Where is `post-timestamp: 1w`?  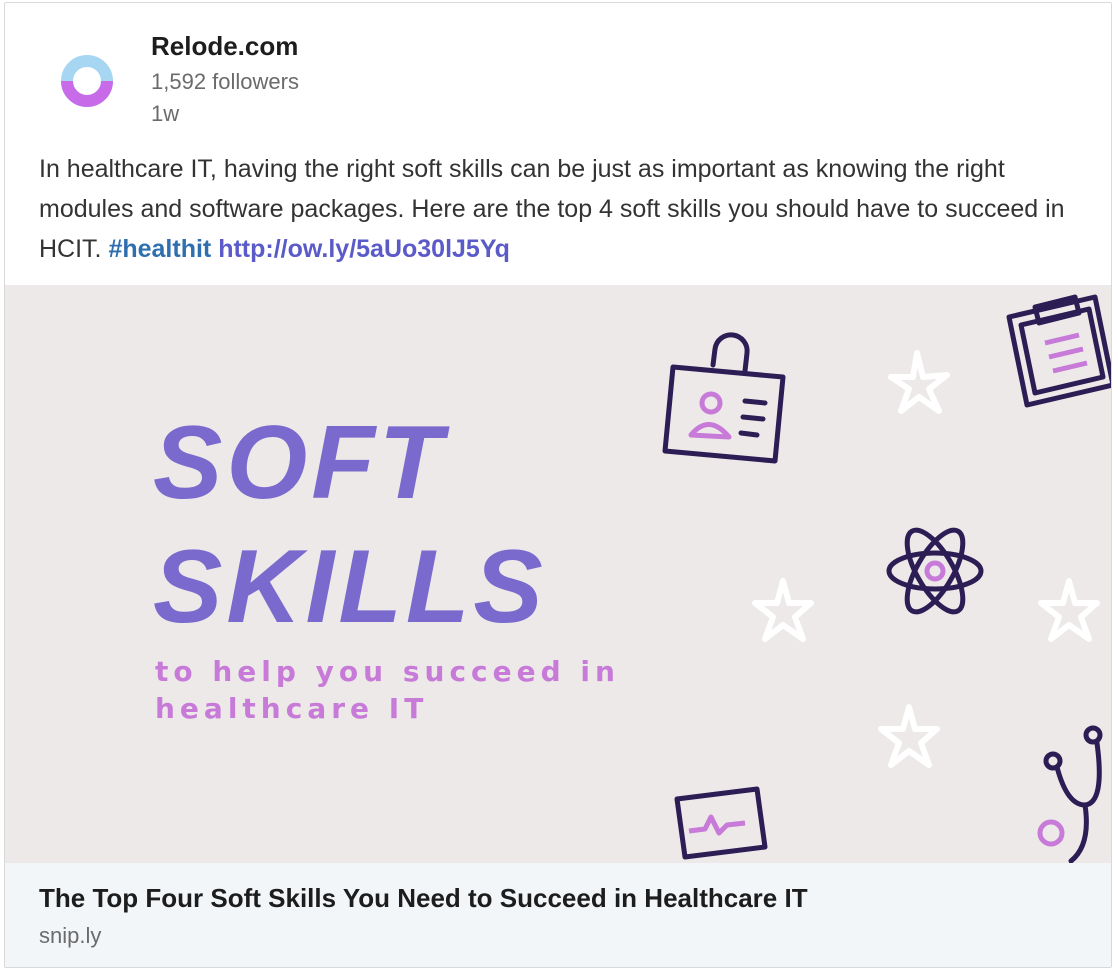
post-timestamp: 1w is located at coordinates (165, 113).